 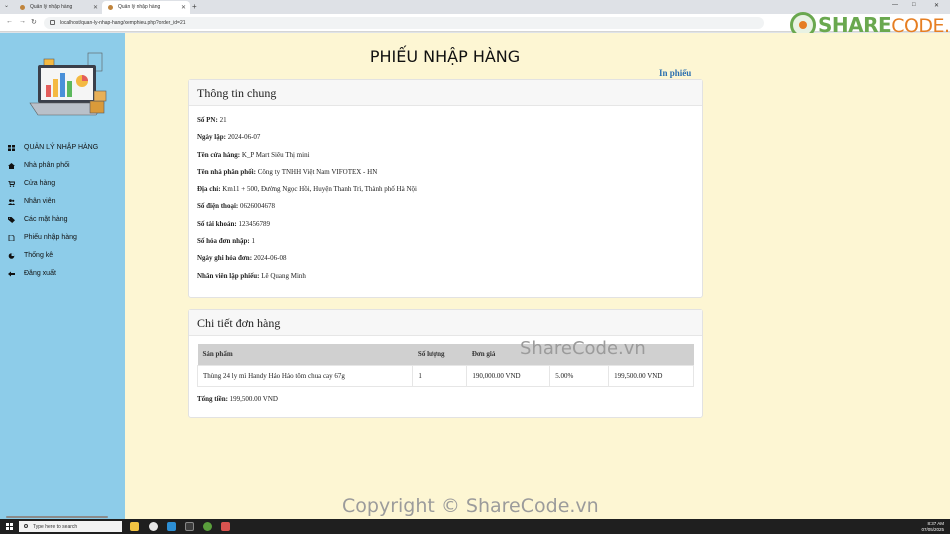 I want to click on sidebar-item-distributors: Nhà phân phối, so click(x=62, y=166).